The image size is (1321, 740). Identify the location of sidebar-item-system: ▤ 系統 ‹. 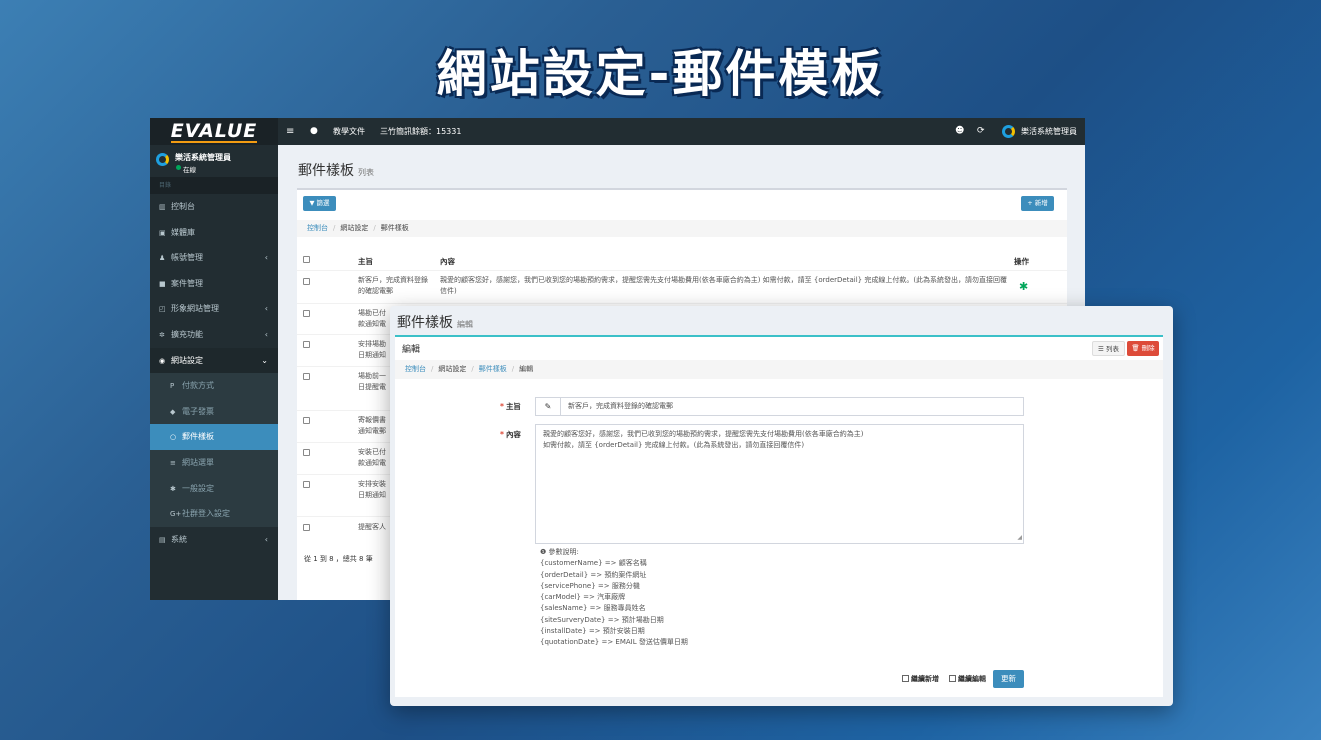
(214, 540).